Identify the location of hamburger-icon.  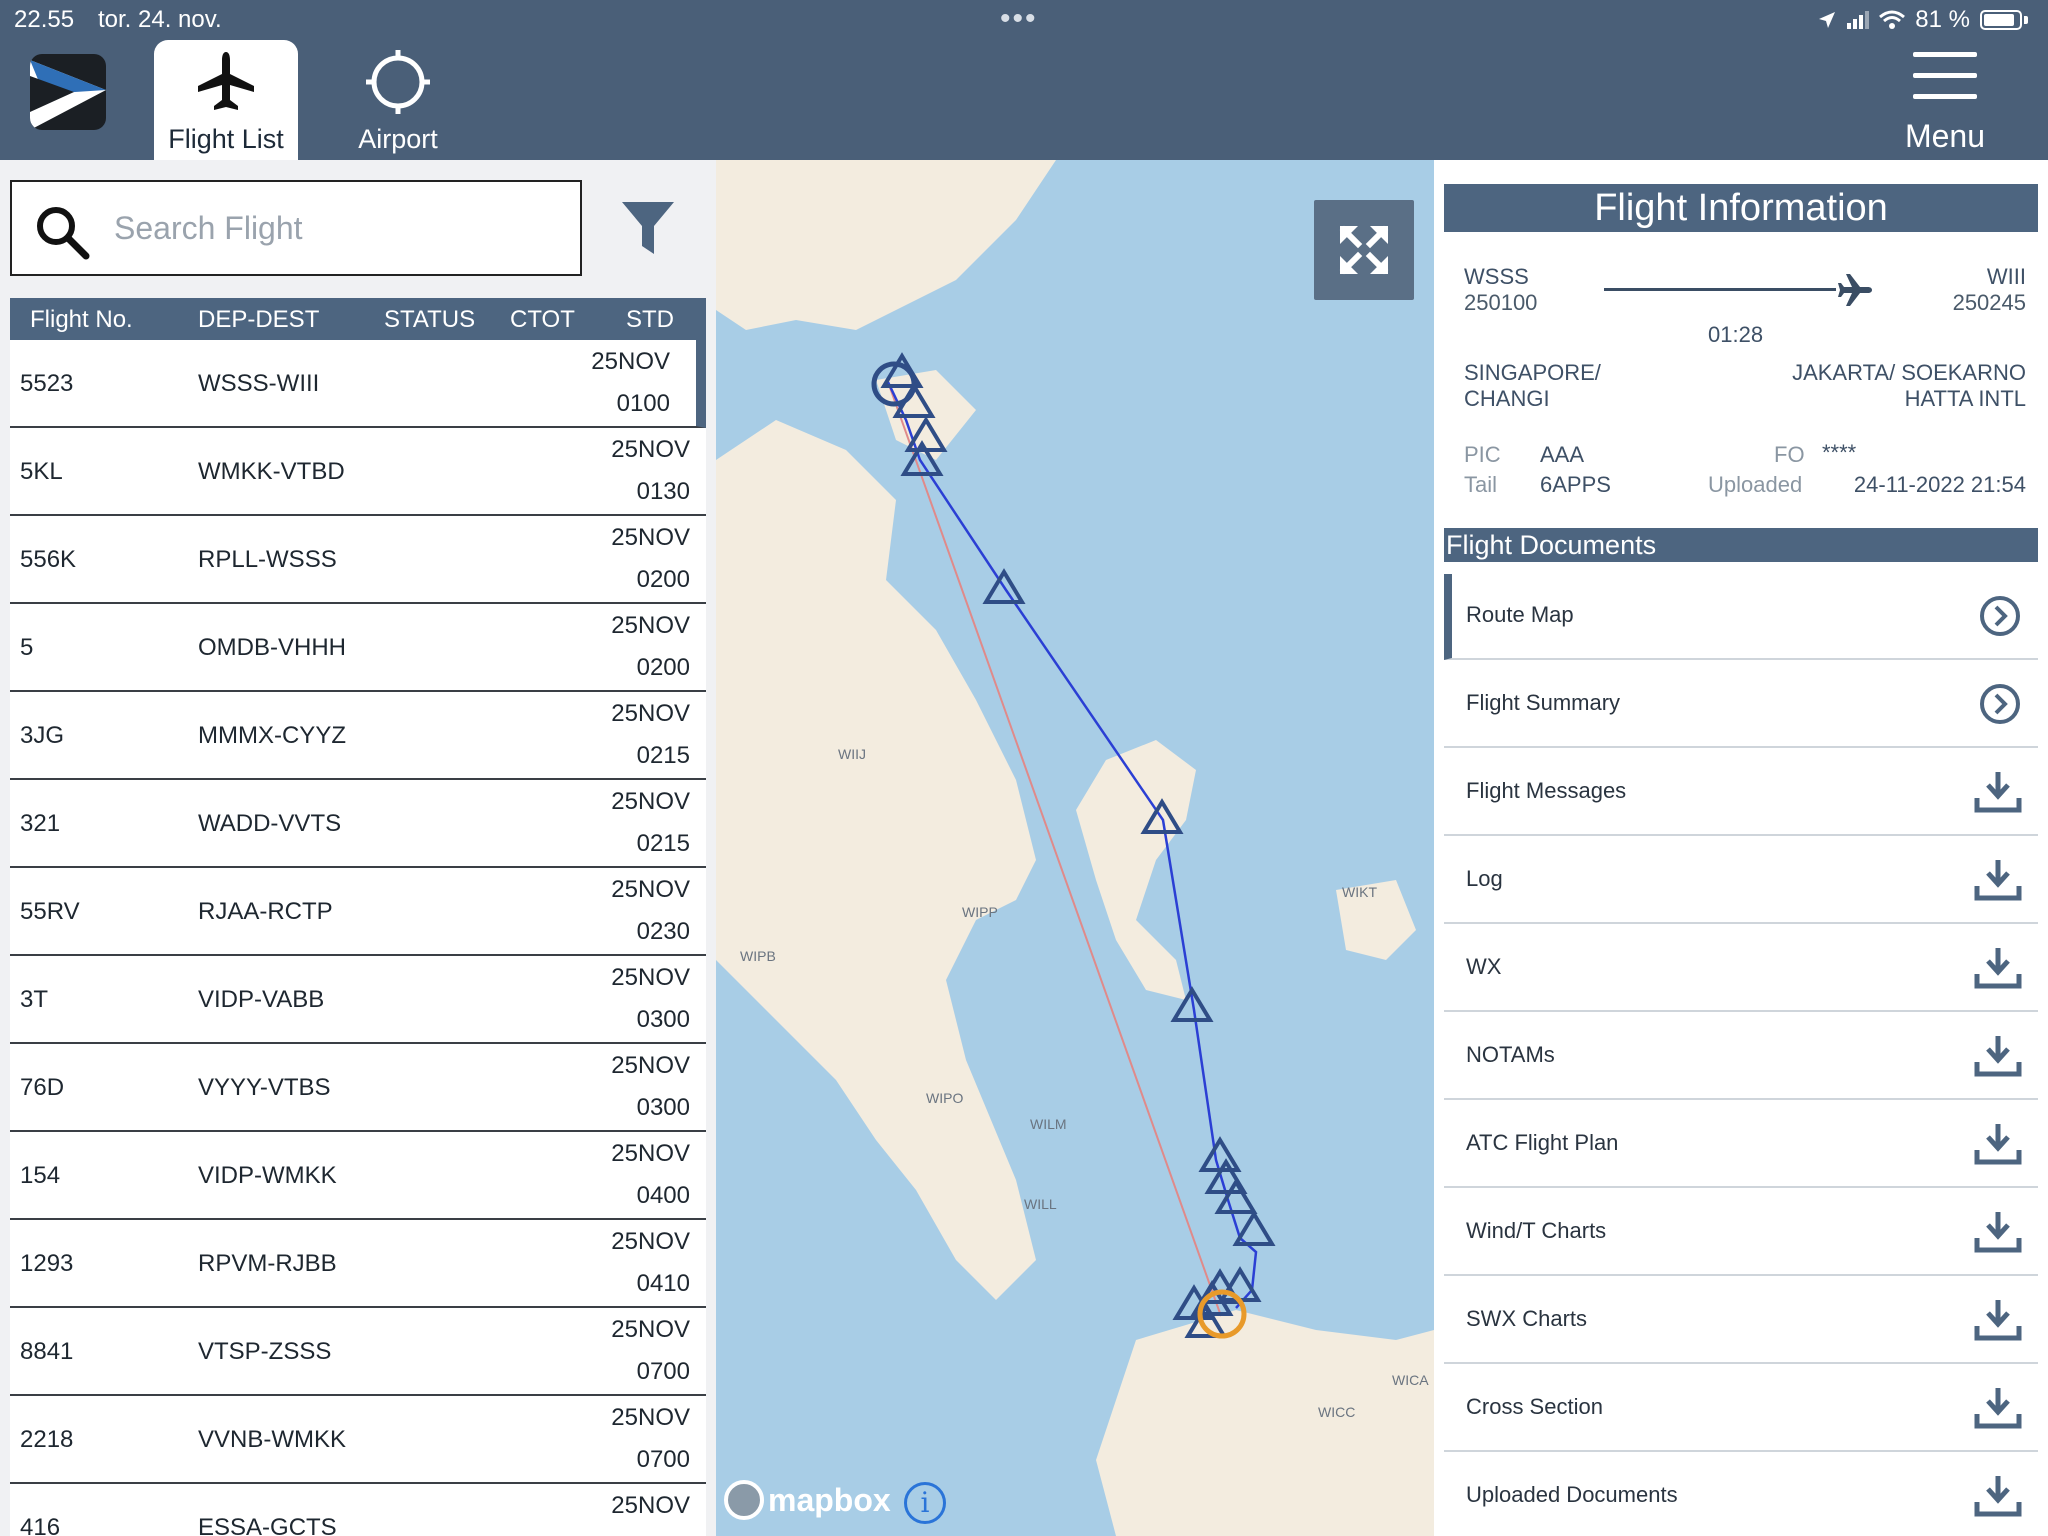
(1945, 83).